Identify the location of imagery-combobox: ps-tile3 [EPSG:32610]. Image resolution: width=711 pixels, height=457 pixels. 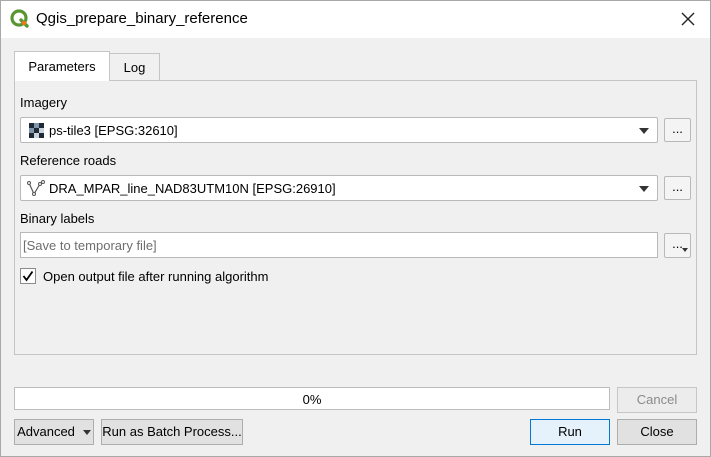
(339, 130).